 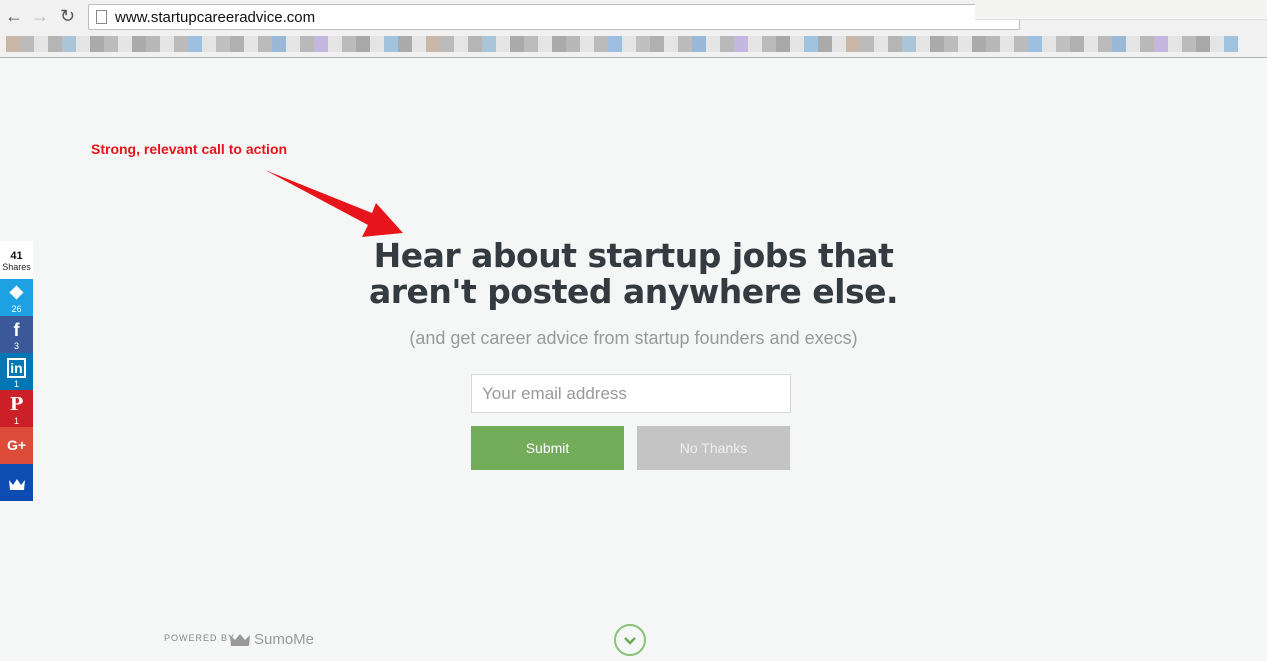 What do you see at coordinates (16, 371) in the screenshot?
I see `linkedin-share-button: in 1` at bounding box center [16, 371].